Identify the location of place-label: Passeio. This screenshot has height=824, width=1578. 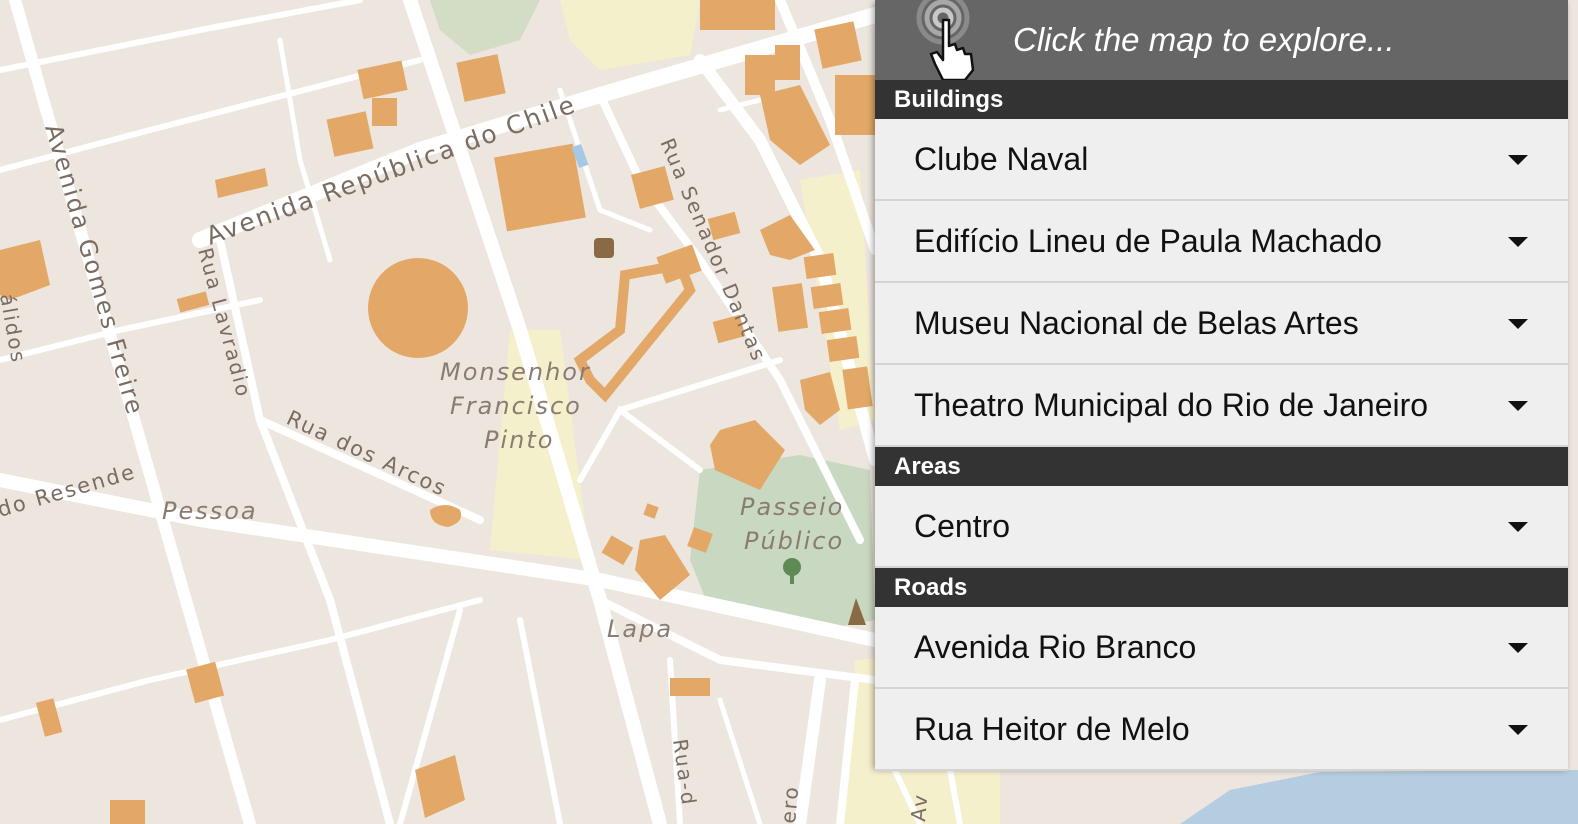
(792, 507).